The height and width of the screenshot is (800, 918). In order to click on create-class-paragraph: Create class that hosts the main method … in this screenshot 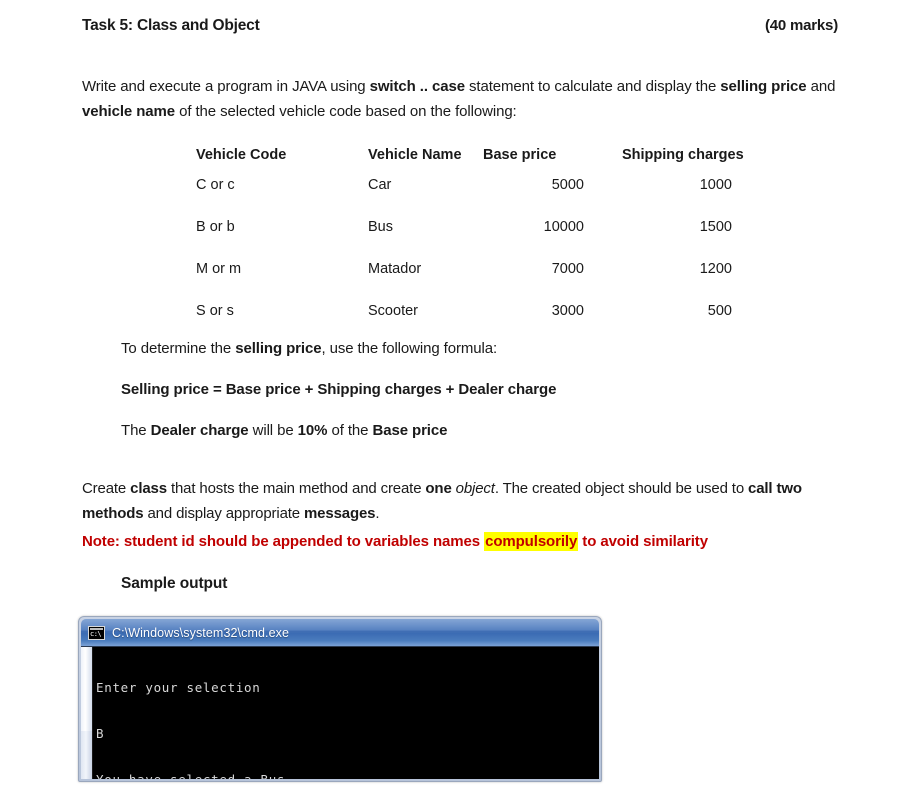, I will do `click(466, 501)`.